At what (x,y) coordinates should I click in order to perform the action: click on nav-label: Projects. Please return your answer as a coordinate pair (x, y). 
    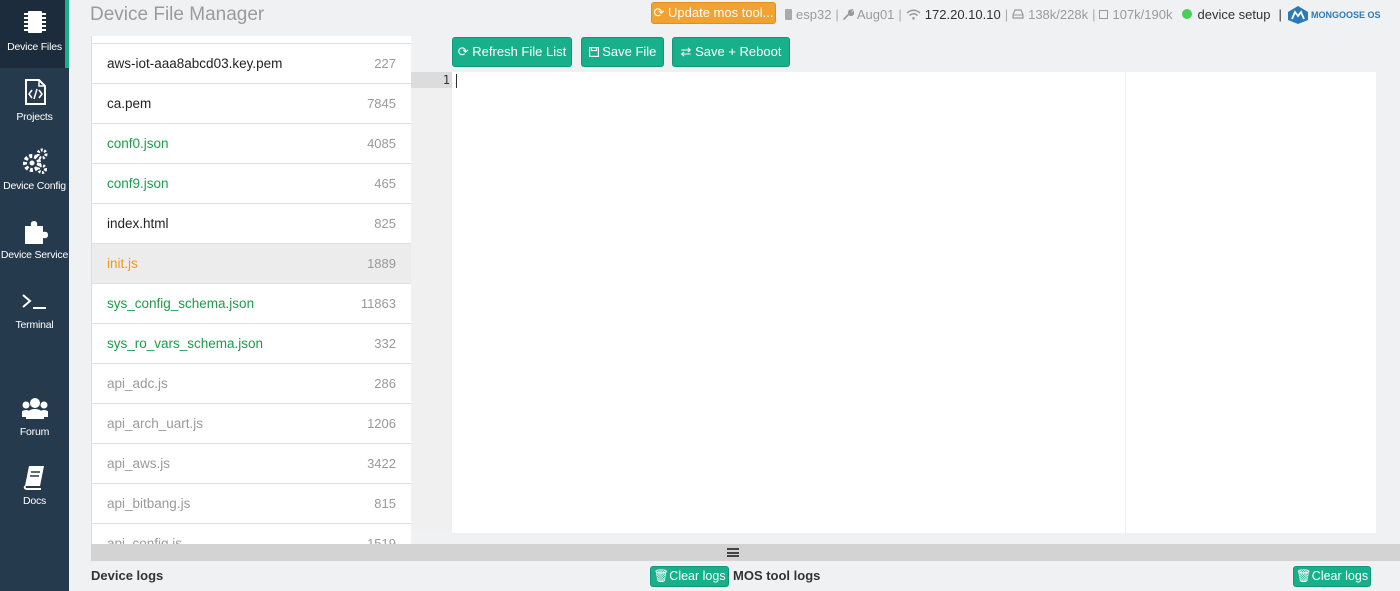
    Looking at the image, I should click on (34, 117).